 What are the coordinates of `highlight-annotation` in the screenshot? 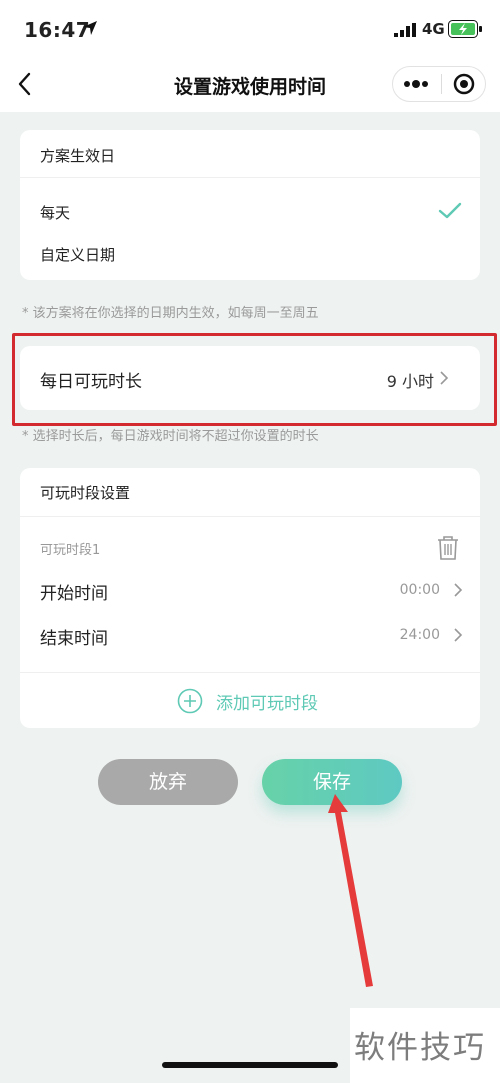 It's located at (254, 379).